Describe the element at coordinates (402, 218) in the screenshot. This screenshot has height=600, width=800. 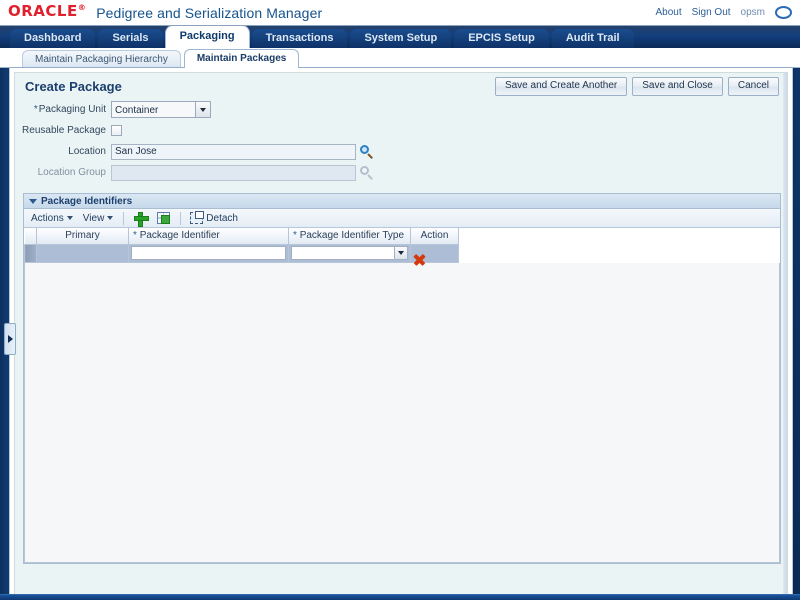
I see `package-identifiers-toolbar: Actions View Detach` at that location.